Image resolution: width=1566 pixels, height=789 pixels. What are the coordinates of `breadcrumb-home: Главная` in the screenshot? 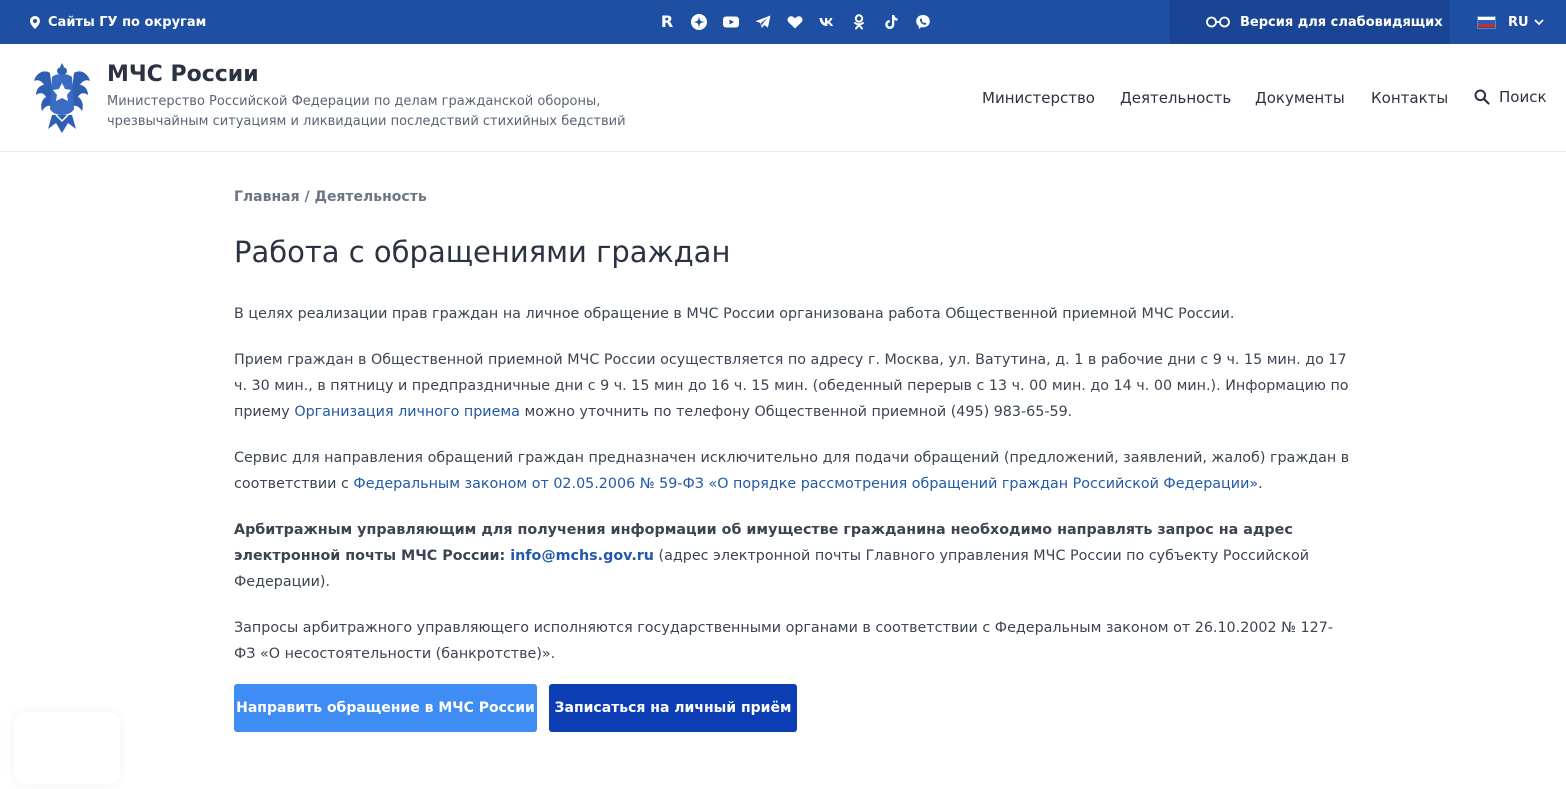 It's located at (267, 197).